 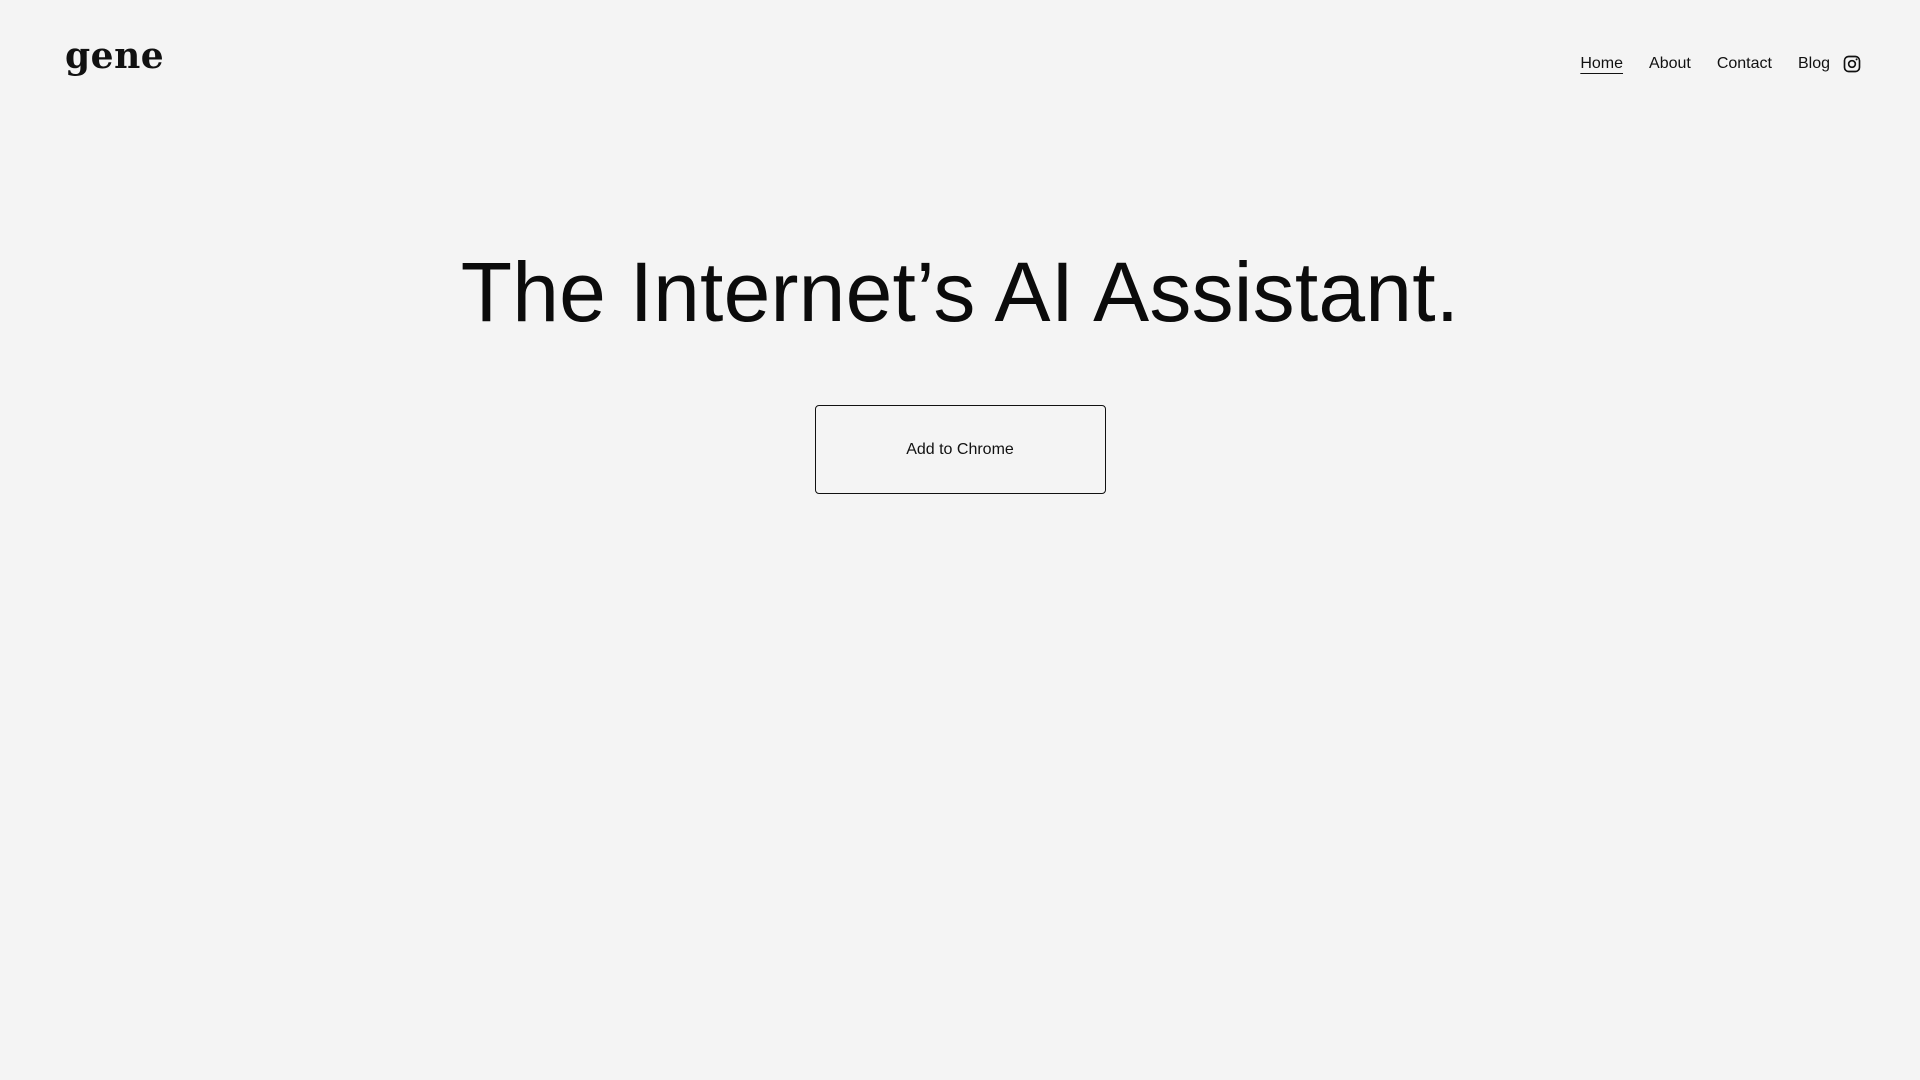 I want to click on hero-section: The Internet’s AI Assistant., so click(x=960, y=292).